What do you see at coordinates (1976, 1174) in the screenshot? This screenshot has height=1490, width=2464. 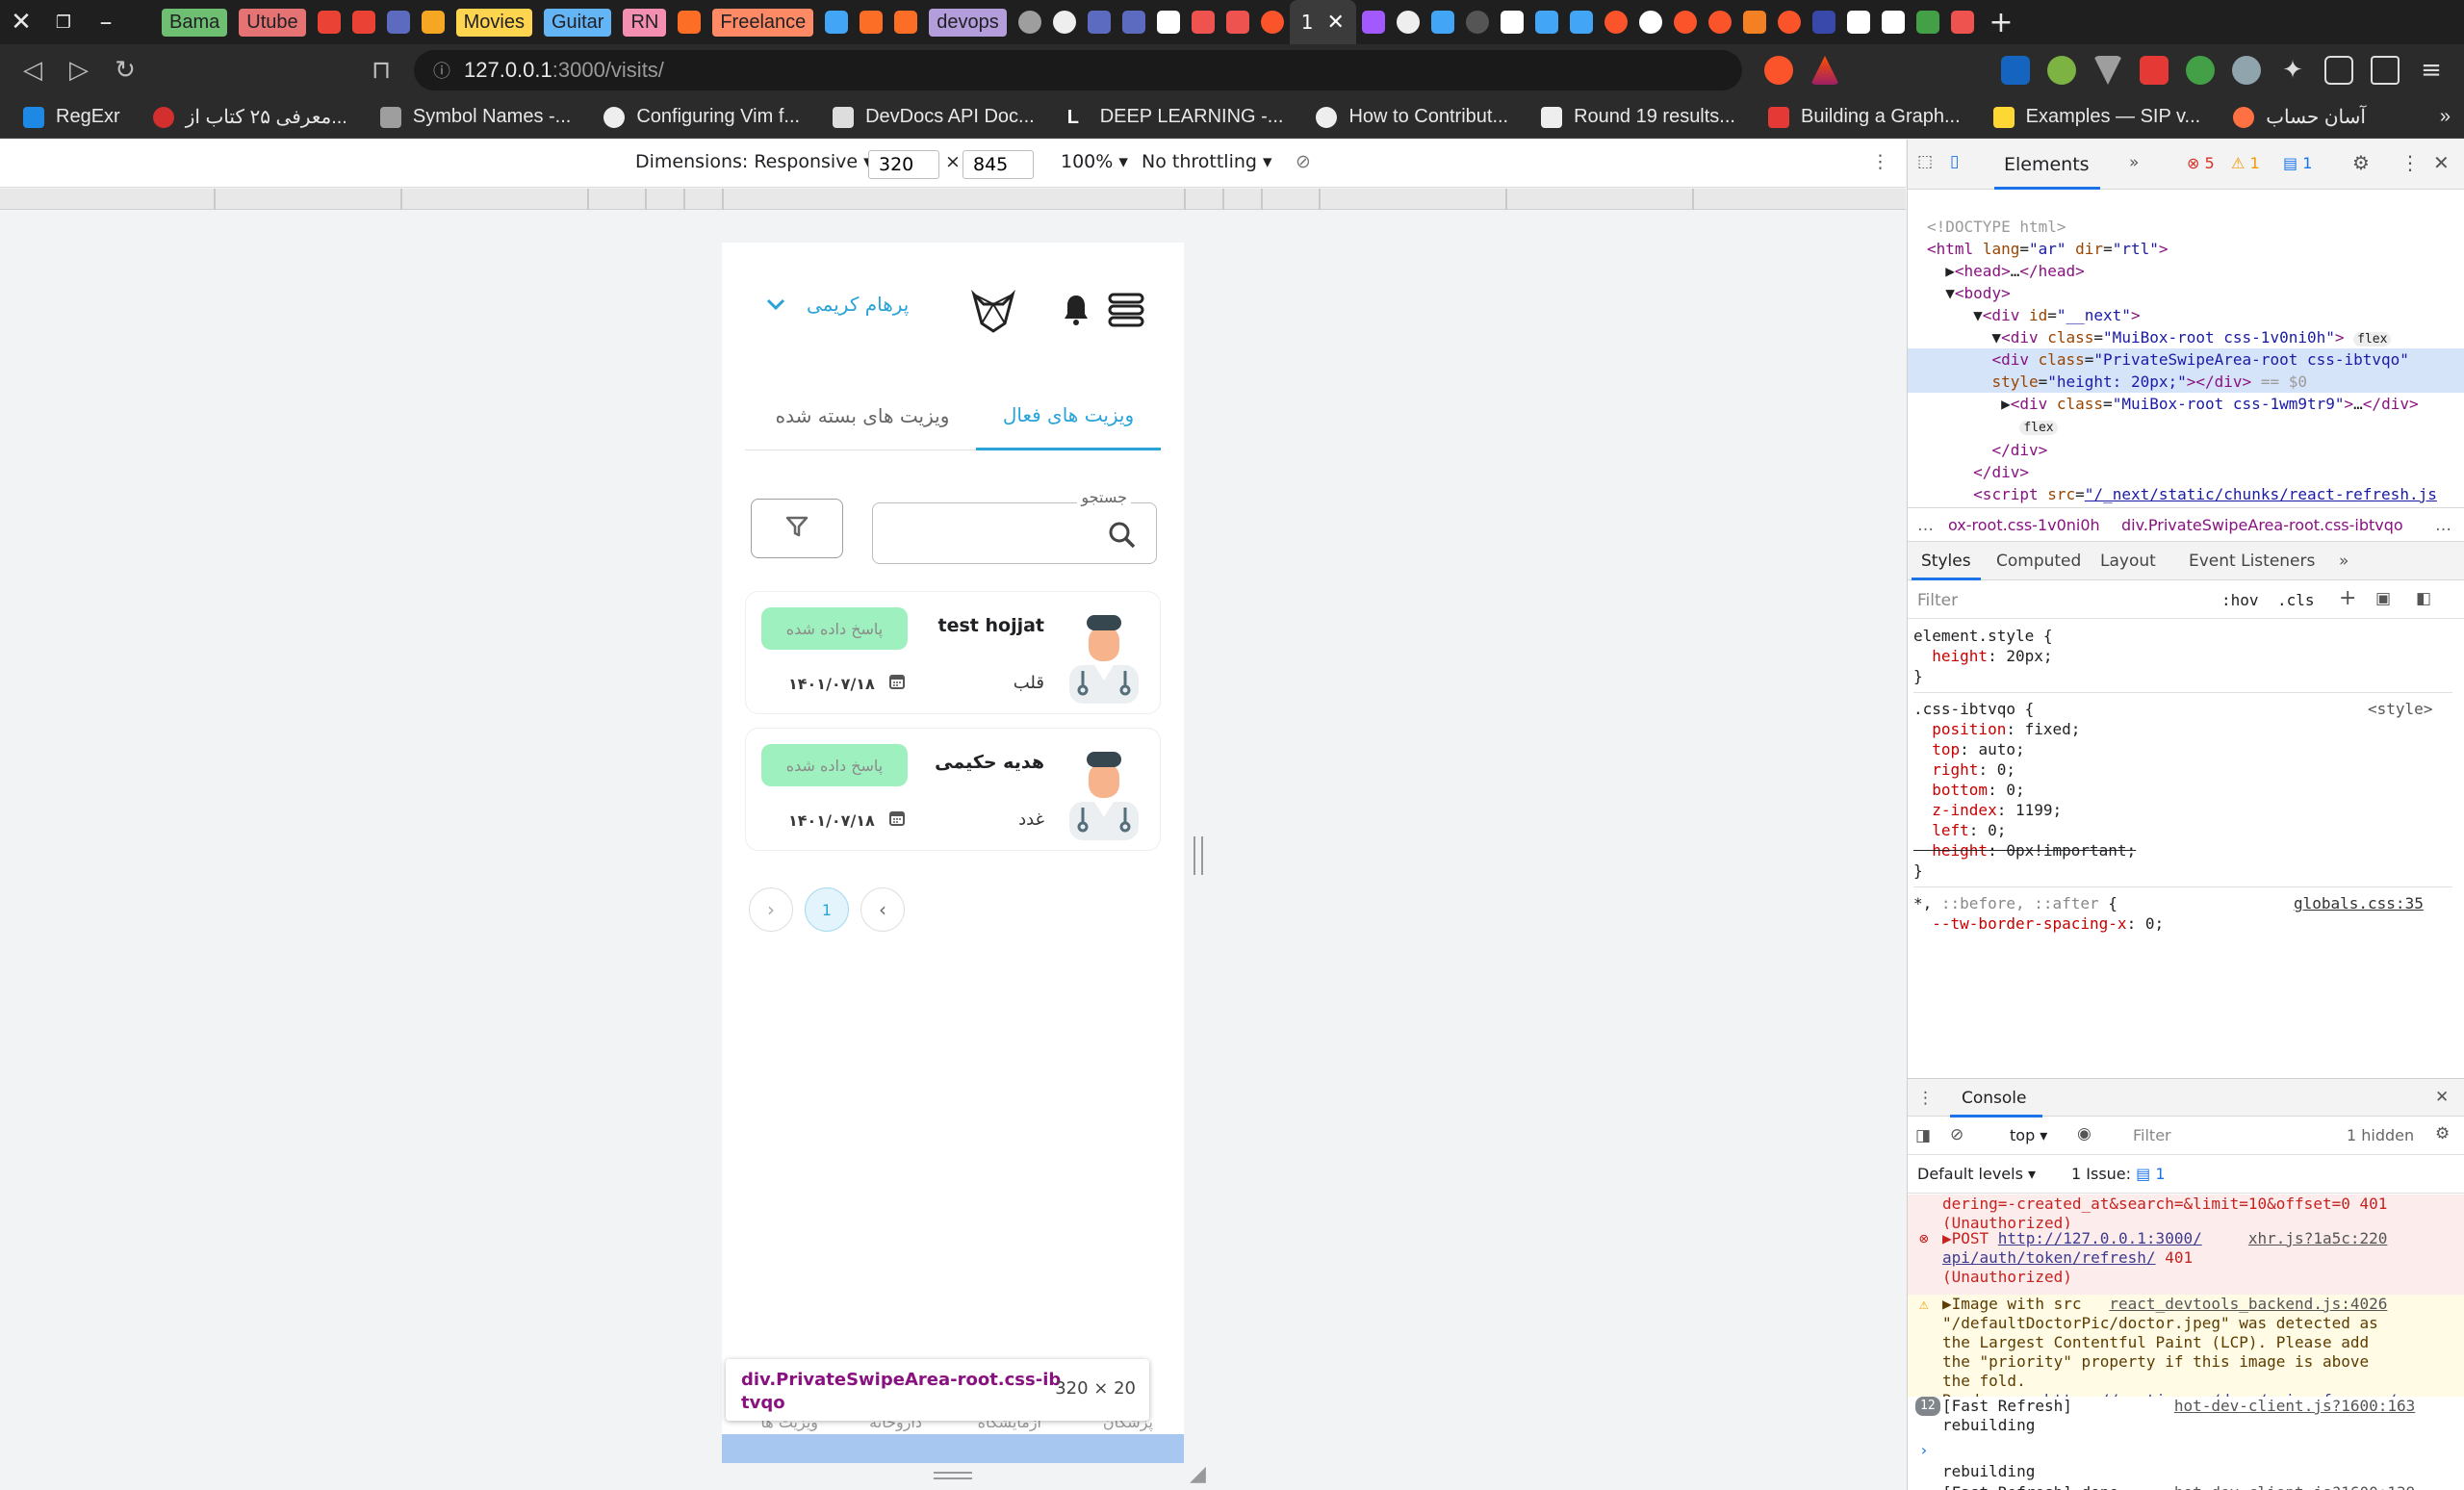 I see `default-levels-select: Default levels ▾` at bounding box center [1976, 1174].